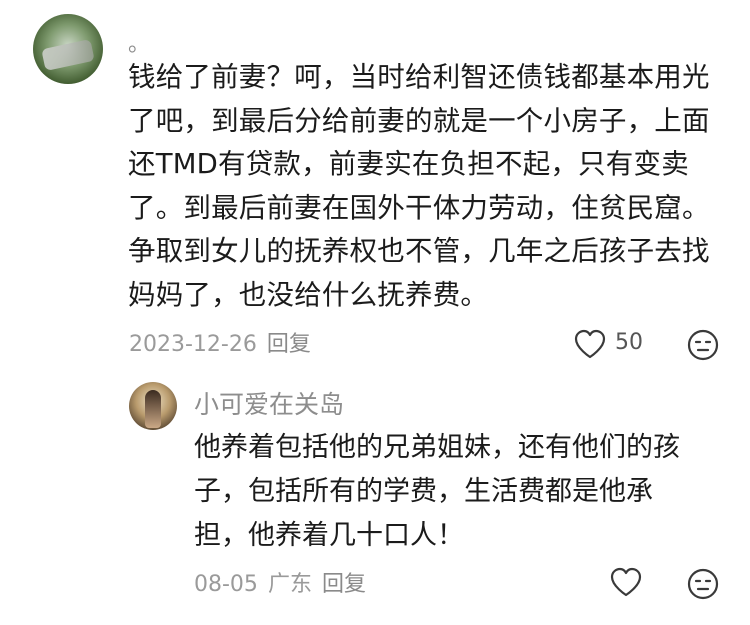 The image size is (750, 625). Describe the element at coordinates (419, 207) in the screenshot. I see `comment-line: 了。到最后前妻在国外干体力劳动，住贫民窟。` at that location.